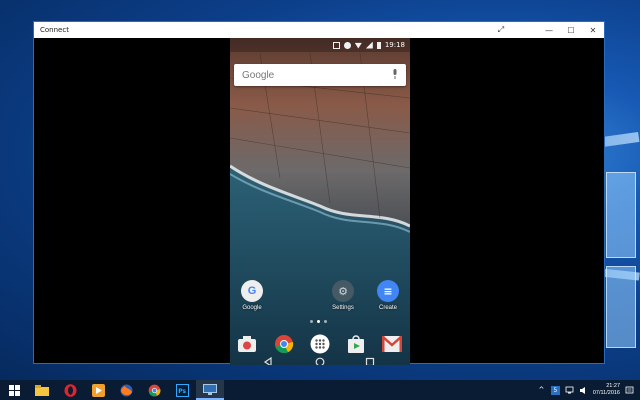 This screenshot has height=400, width=640. What do you see at coordinates (343, 291) in the screenshot?
I see `settings-icon: ⚙` at bounding box center [343, 291].